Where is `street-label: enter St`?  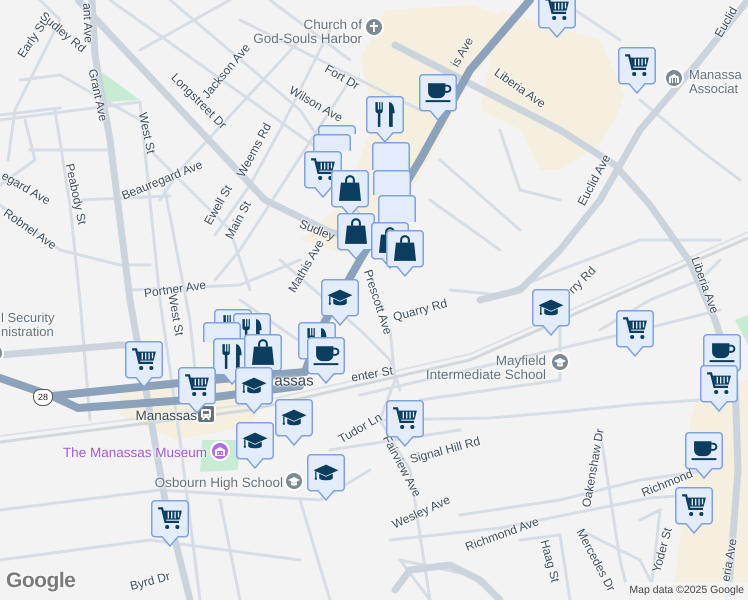
street-label: enter St is located at coordinates (372, 374).